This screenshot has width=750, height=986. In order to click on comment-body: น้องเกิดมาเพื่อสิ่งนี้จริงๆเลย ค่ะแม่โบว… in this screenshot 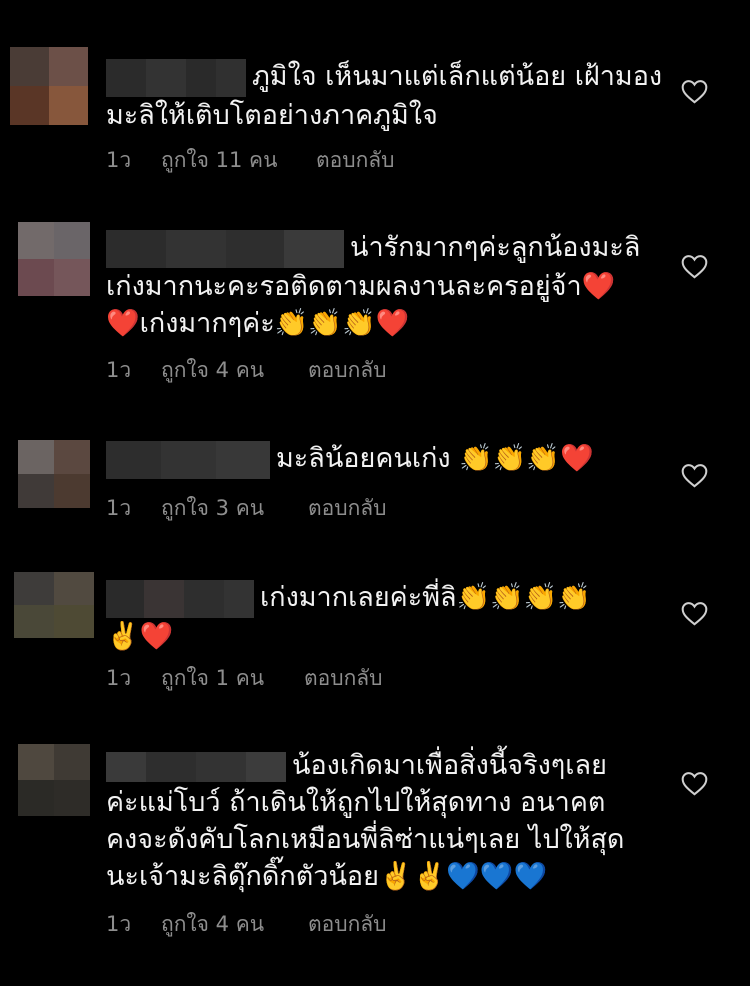, I will do `click(371, 821)`.